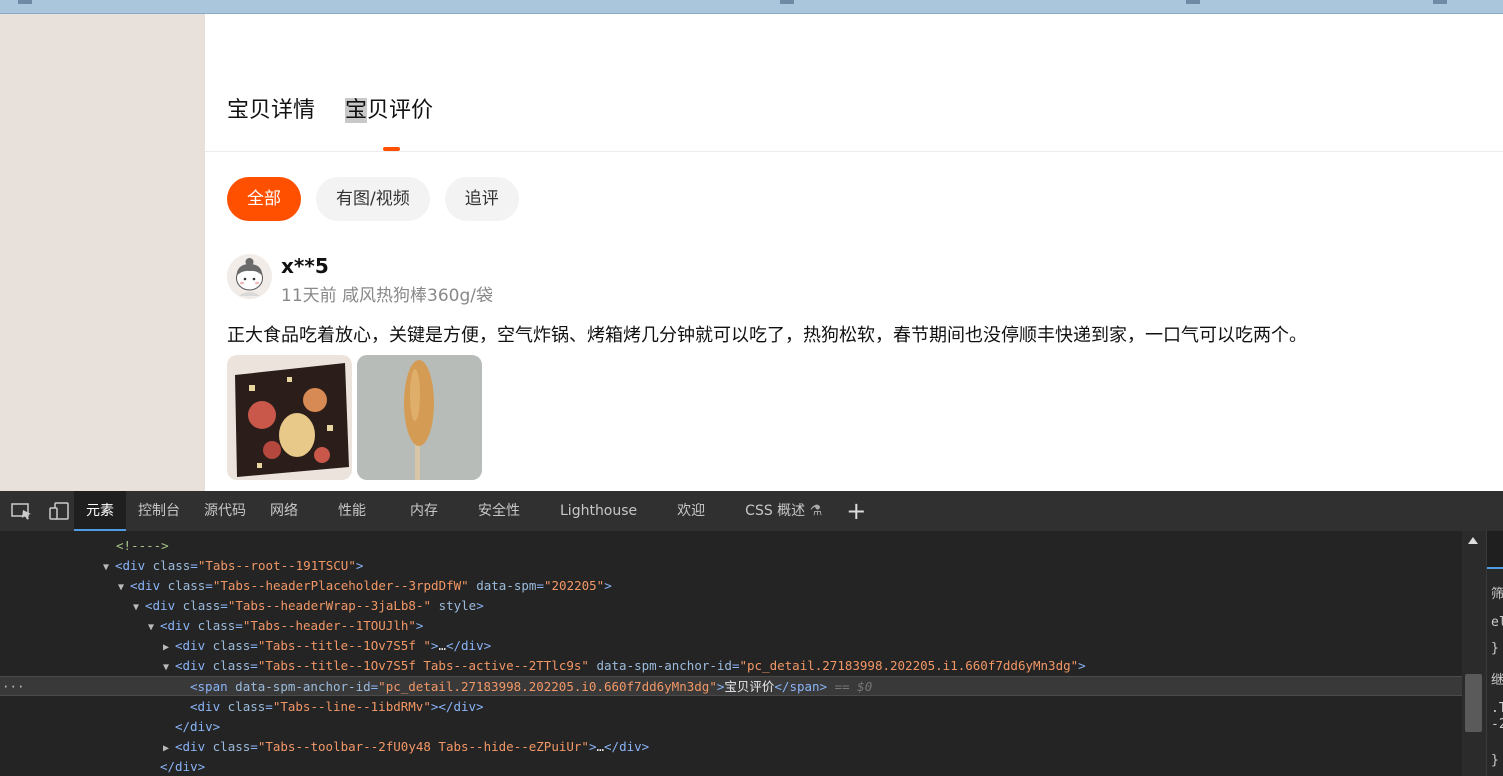 This screenshot has height=776, width=1503. I want to click on inspect-element-icon, so click(22, 511).